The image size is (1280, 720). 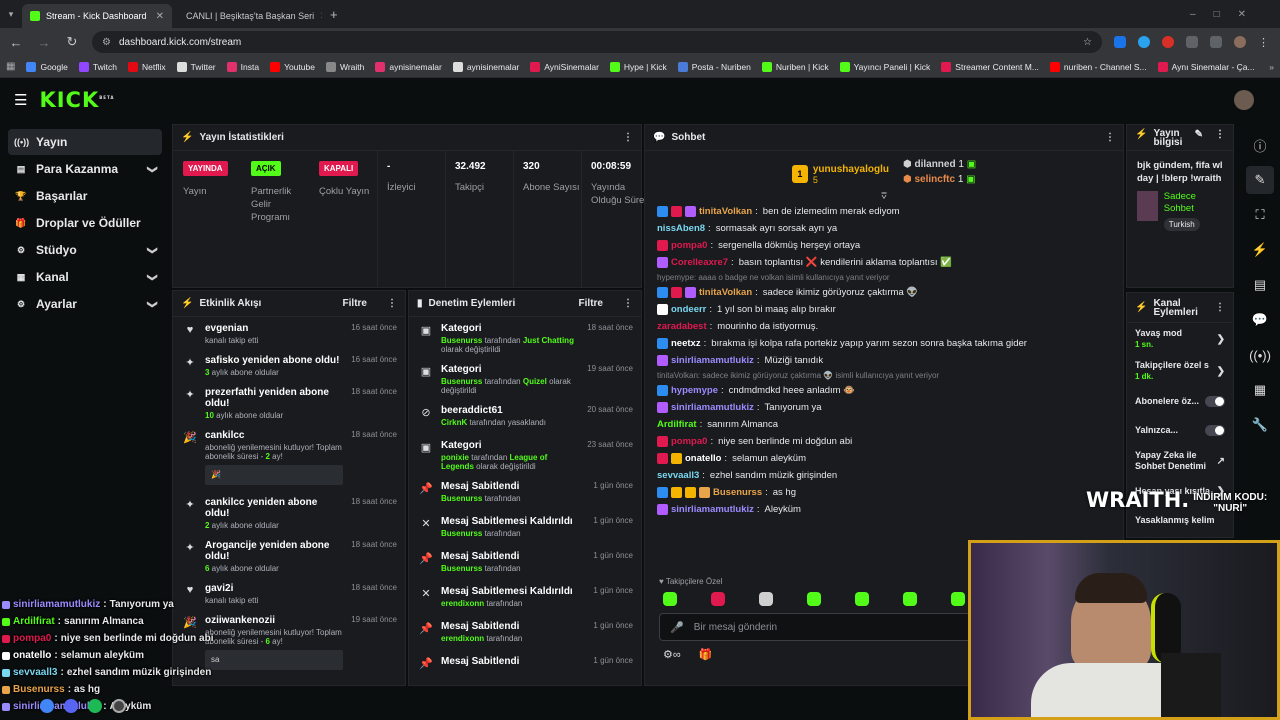 What do you see at coordinates (1220, 134) in the screenshot?
I see `info-menu-icon: ⋮` at bounding box center [1220, 134].